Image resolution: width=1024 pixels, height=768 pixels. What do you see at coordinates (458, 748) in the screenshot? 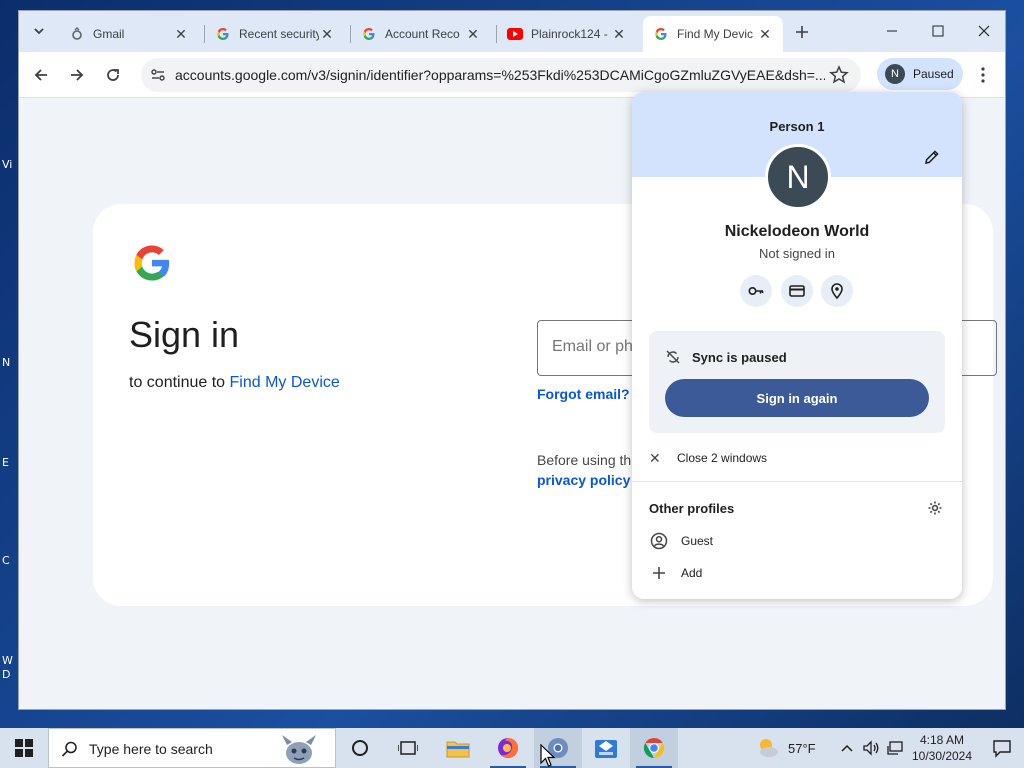
I see `file-explorer-button` at bounding box center [458, 748].